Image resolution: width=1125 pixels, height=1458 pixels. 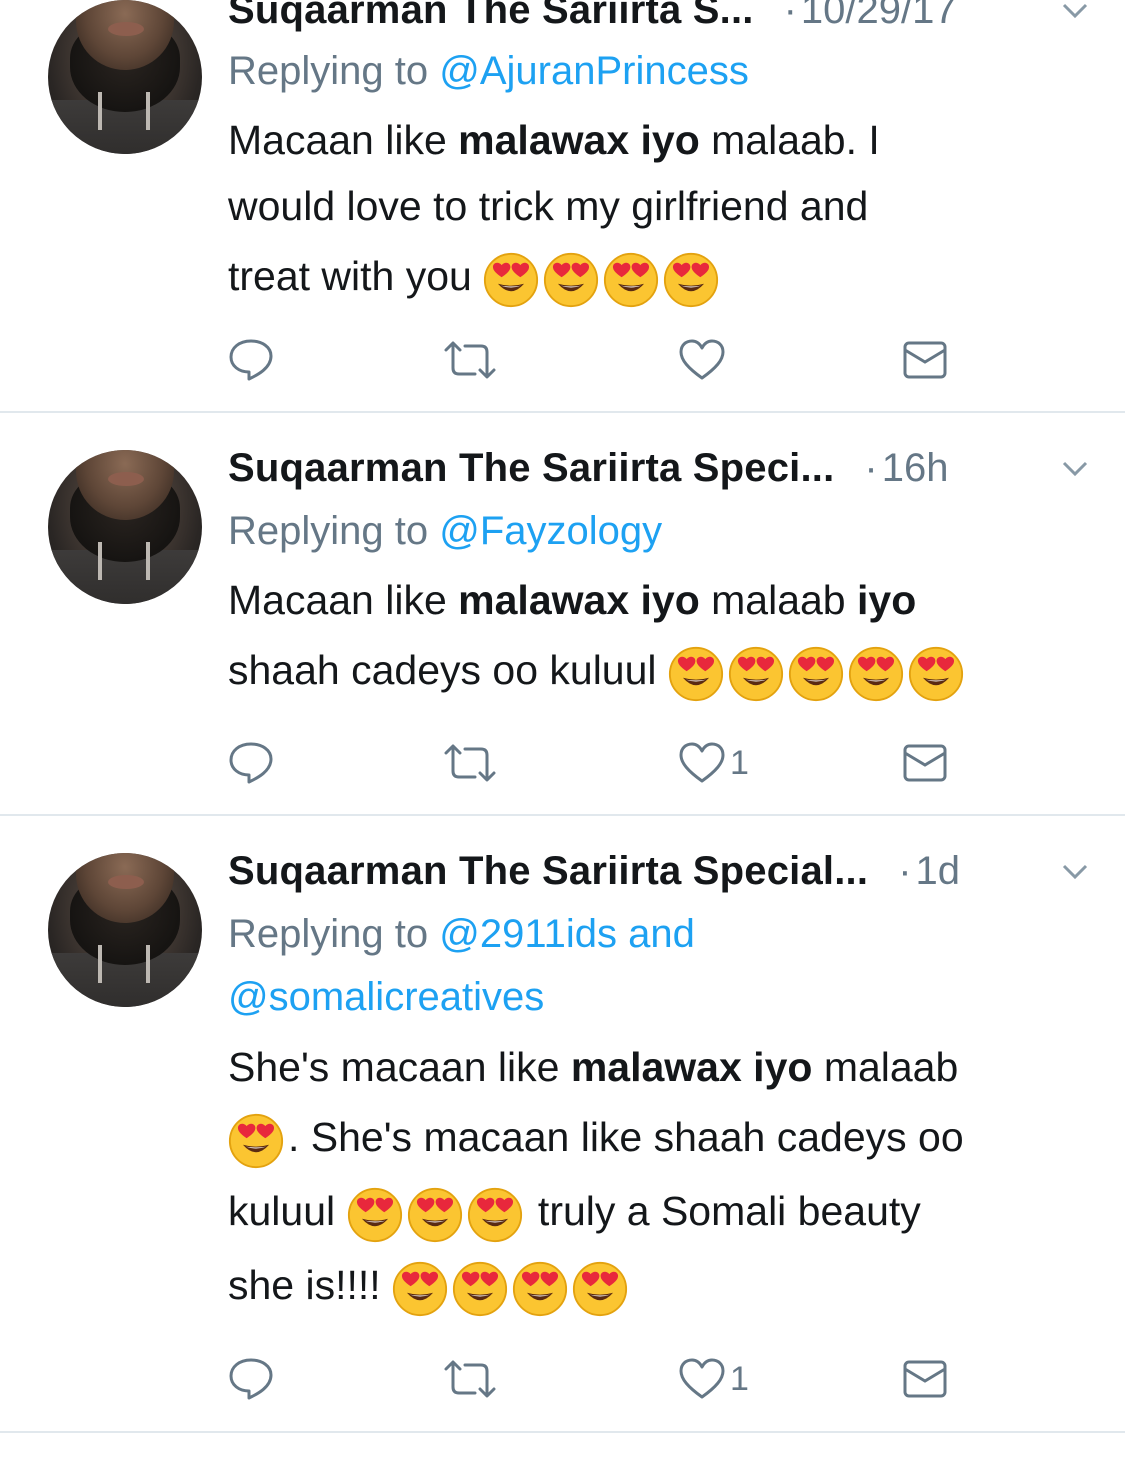 I want to click on text-line: . She's macaan like shaah cadeys oo, so click(x=658, y=1137).